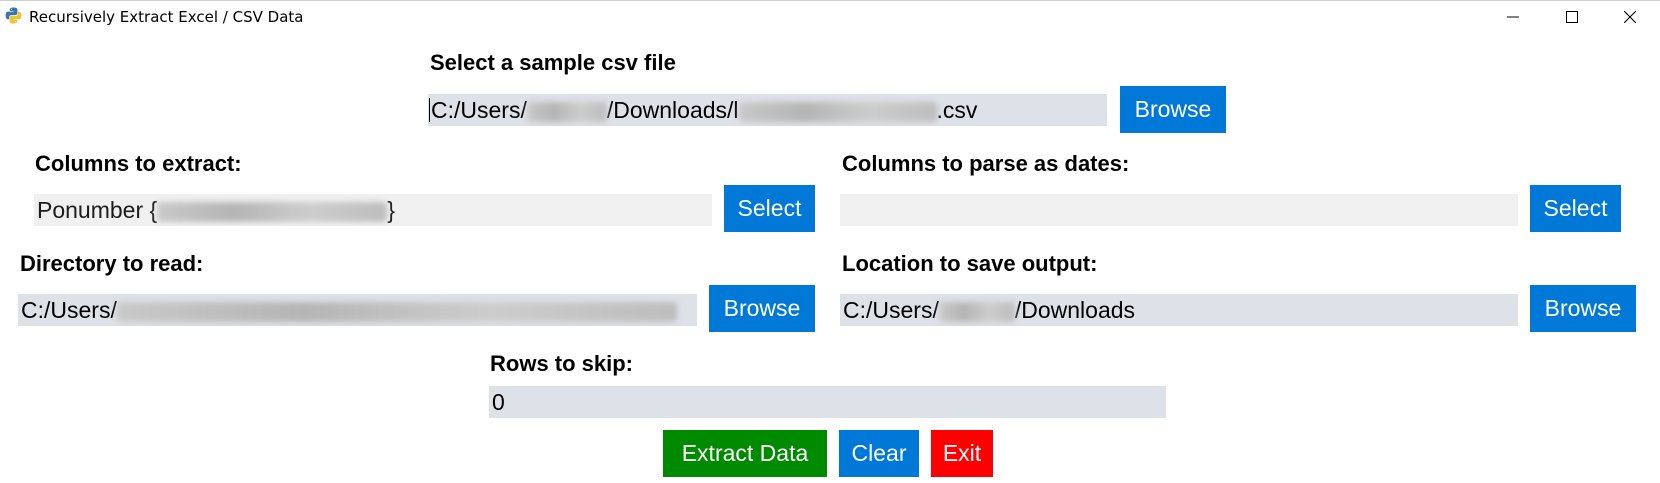 The height and width of the screenshot is (483, 1660). Describe the element at coordinates (553, 62) in the screenshot. I see `sample-csv-label: Select a sample csv file` at that location.